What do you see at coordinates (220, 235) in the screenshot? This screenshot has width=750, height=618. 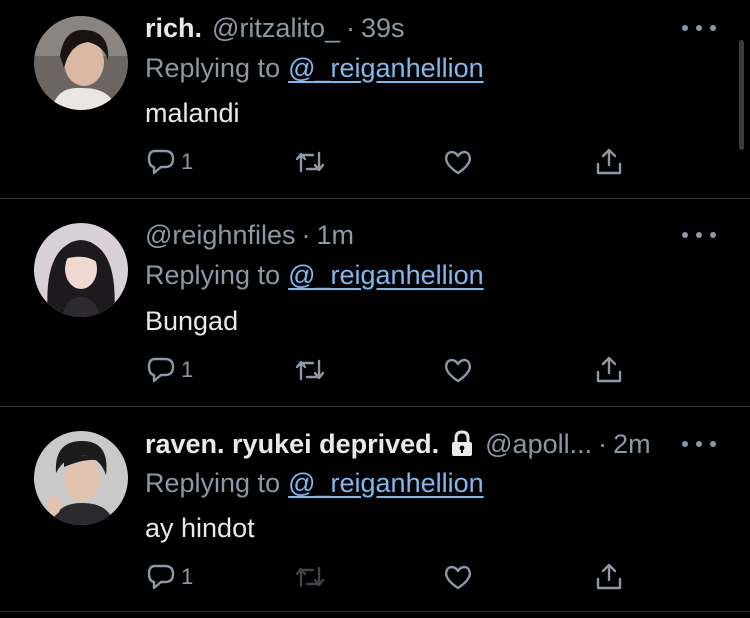 I see `handle: @reighnfiles` at bounding box center [220, 235].